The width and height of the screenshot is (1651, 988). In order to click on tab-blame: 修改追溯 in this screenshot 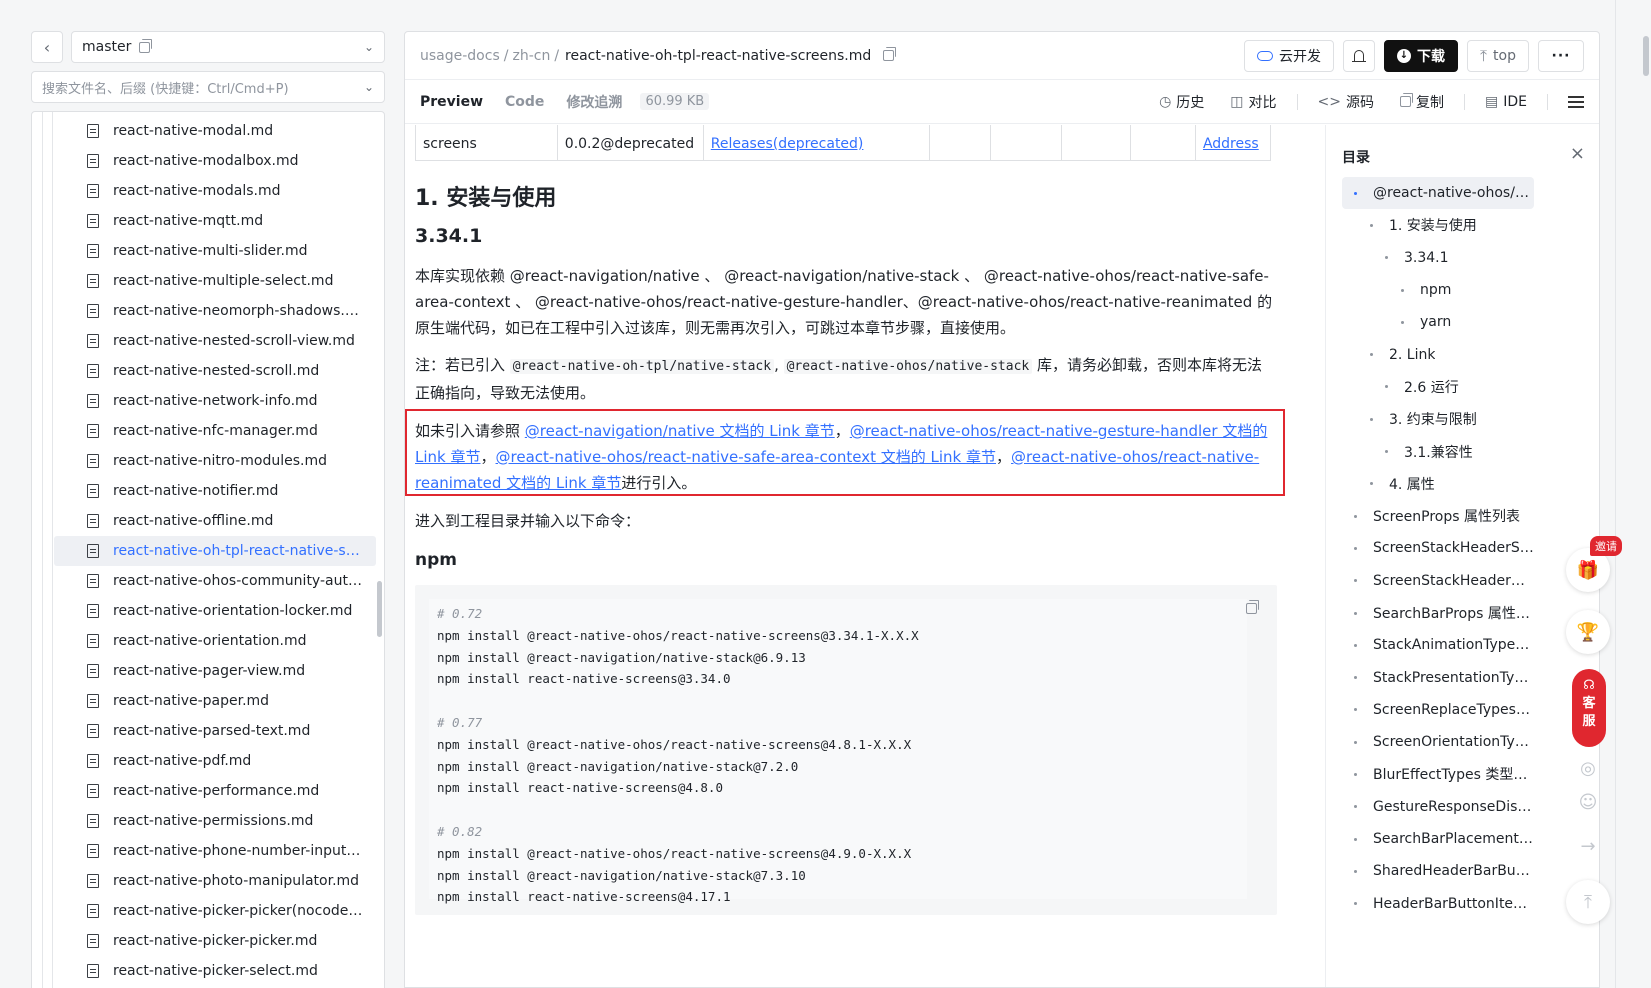, I will do `click(594, 102)`.